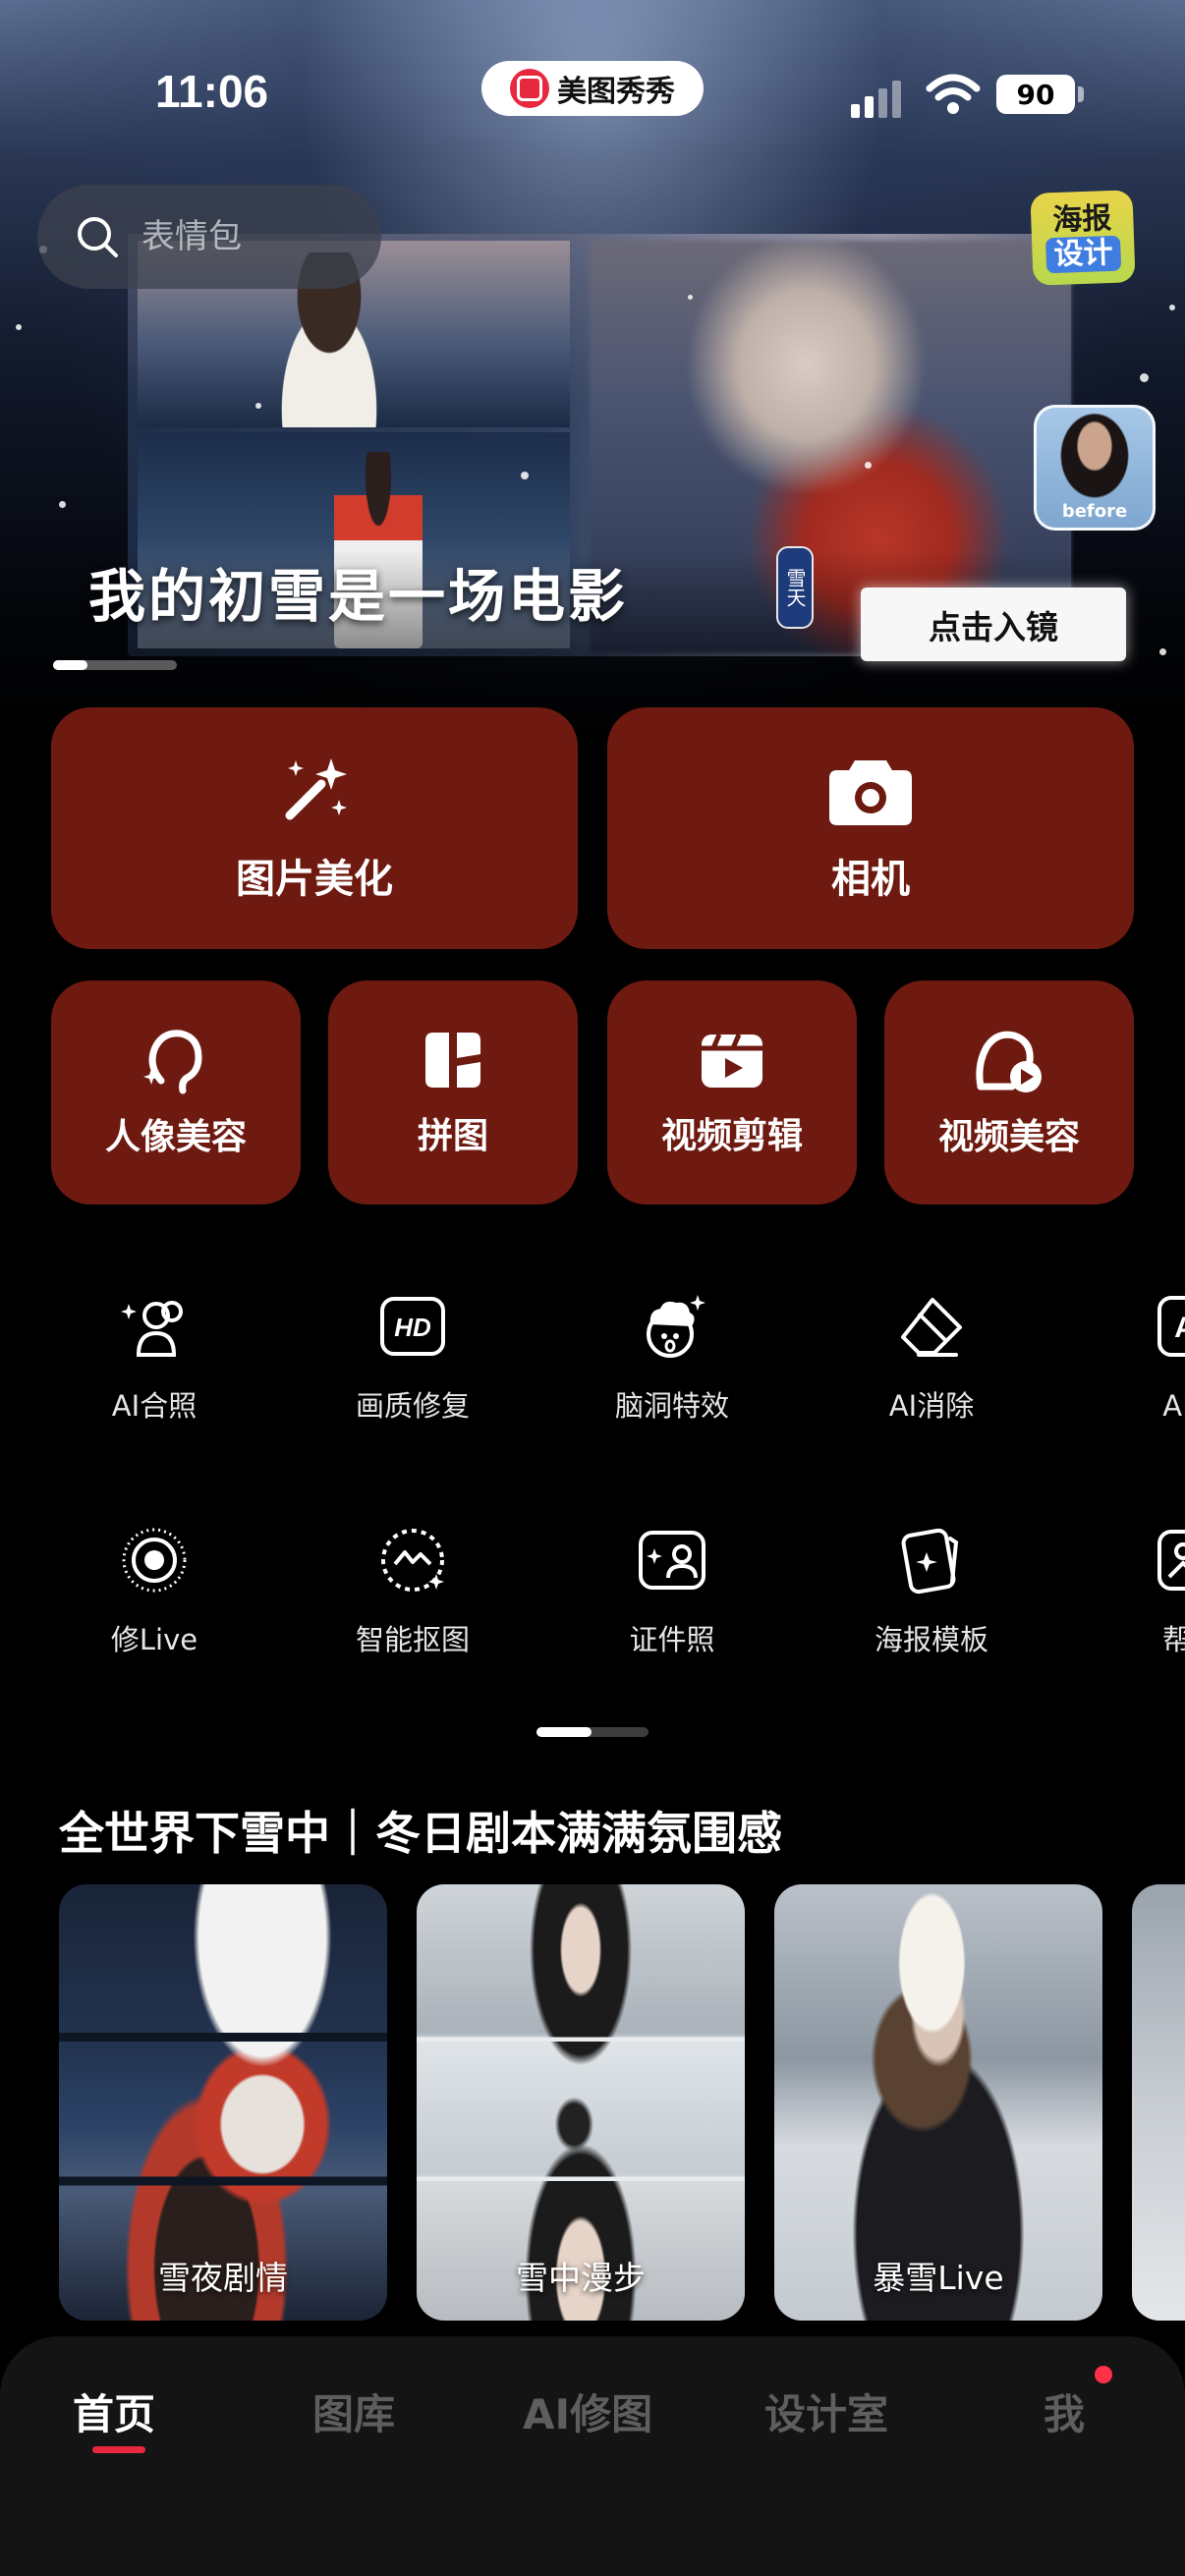  I want to click on app-pill: 美图秀秀, so click(592, 88).